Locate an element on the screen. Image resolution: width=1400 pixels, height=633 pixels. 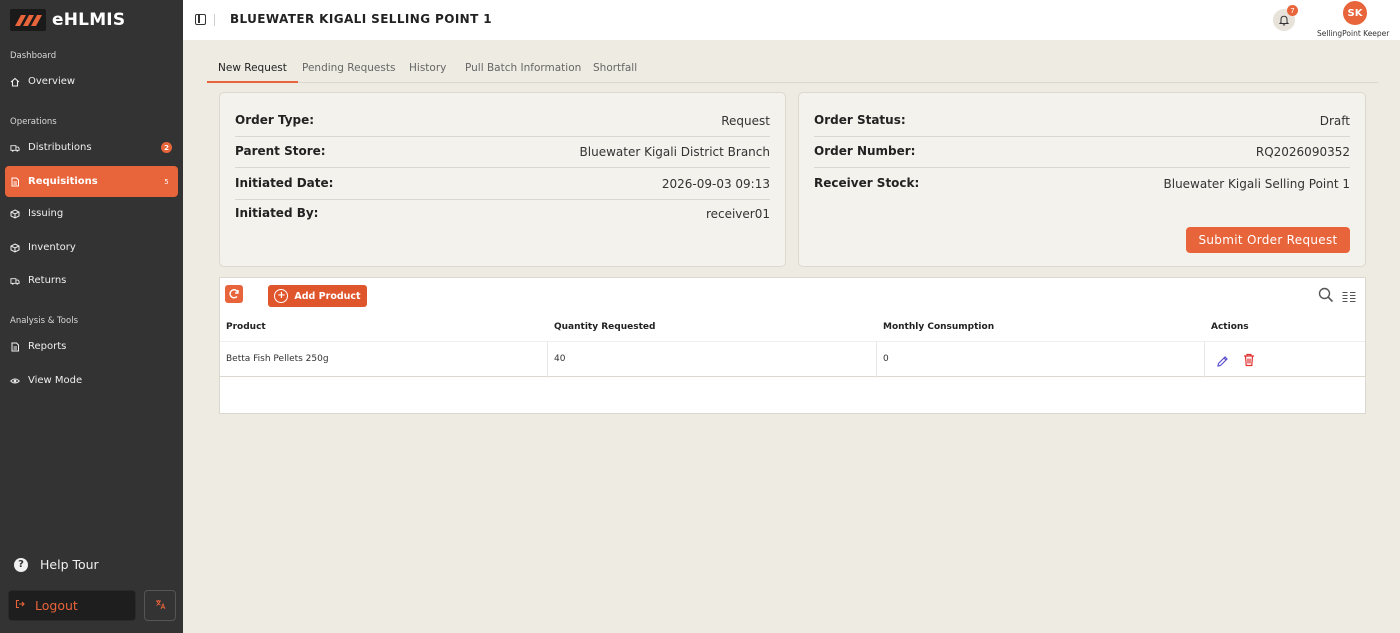
user-role: SellingPoint Keeper is located at coordinates (1353, 33).